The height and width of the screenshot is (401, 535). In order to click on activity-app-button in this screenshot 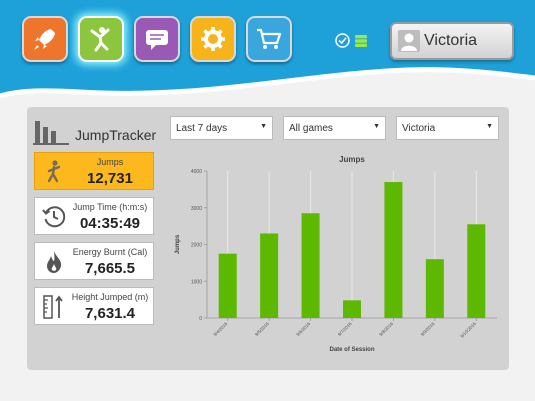, I will do `click(101, 39)`.